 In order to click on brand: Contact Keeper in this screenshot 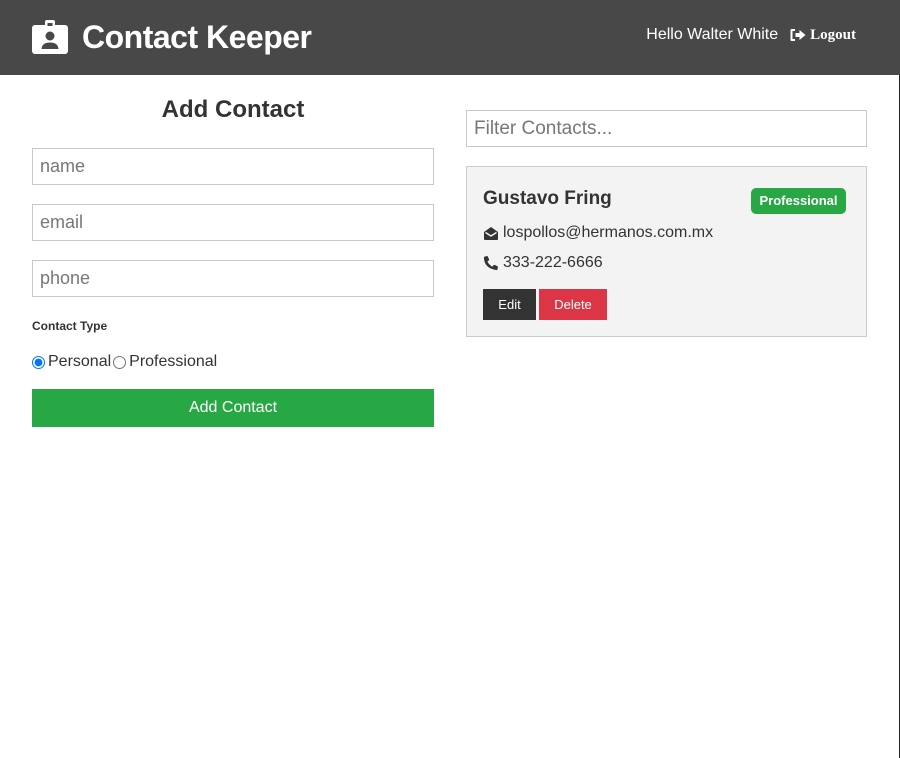, I will do `click(172, 37)`.